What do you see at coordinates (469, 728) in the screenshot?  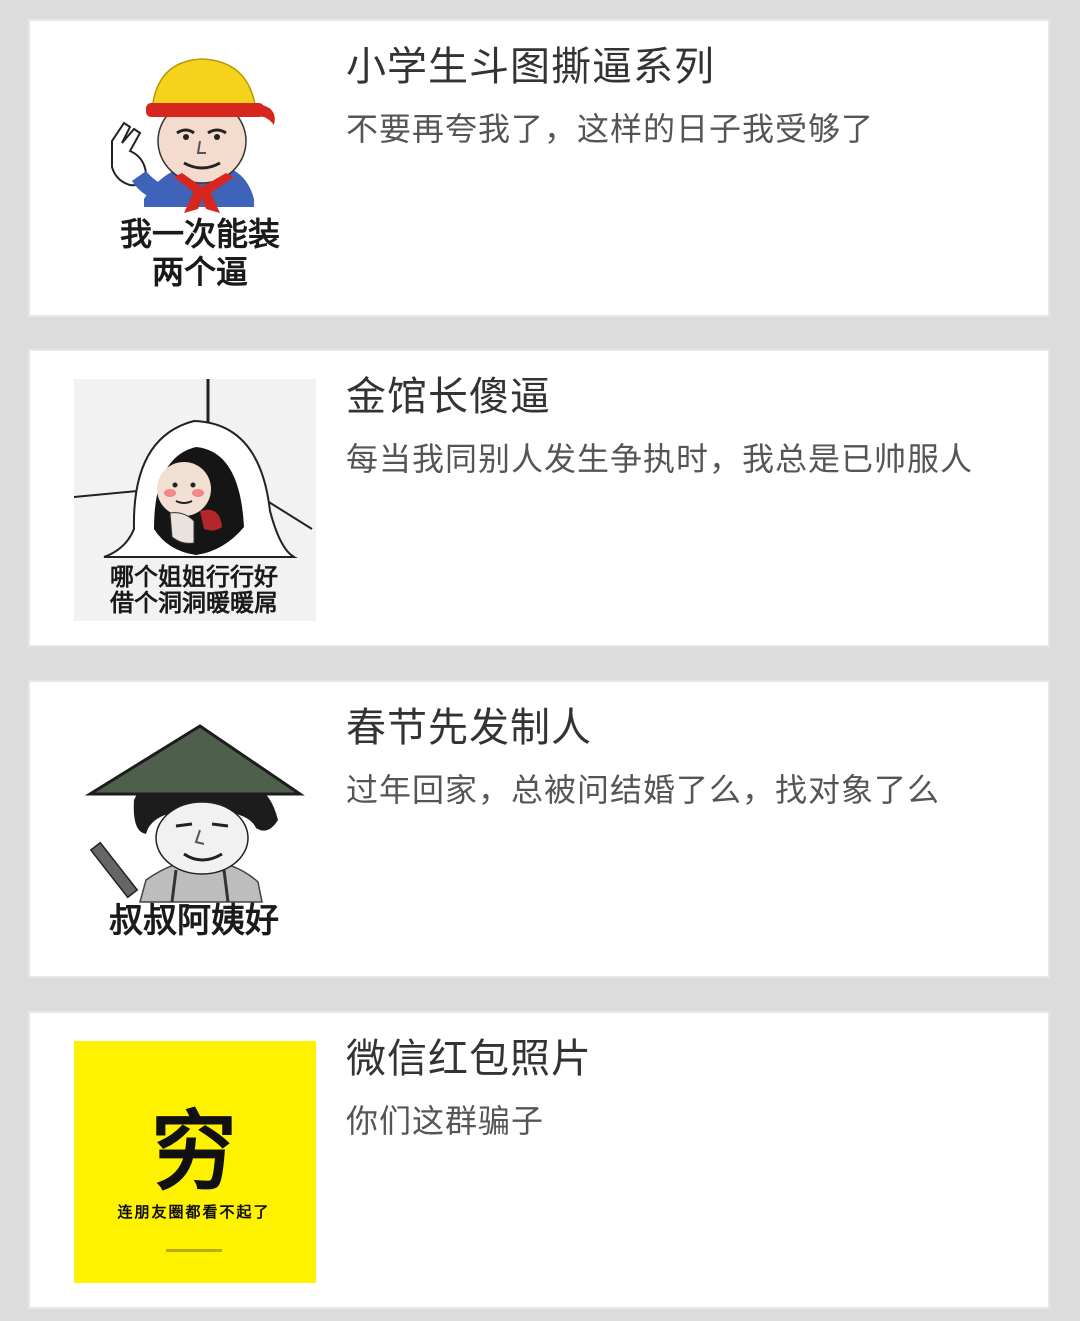 I see `item-title: 春节先发制人` at bounding box center [469, 728].